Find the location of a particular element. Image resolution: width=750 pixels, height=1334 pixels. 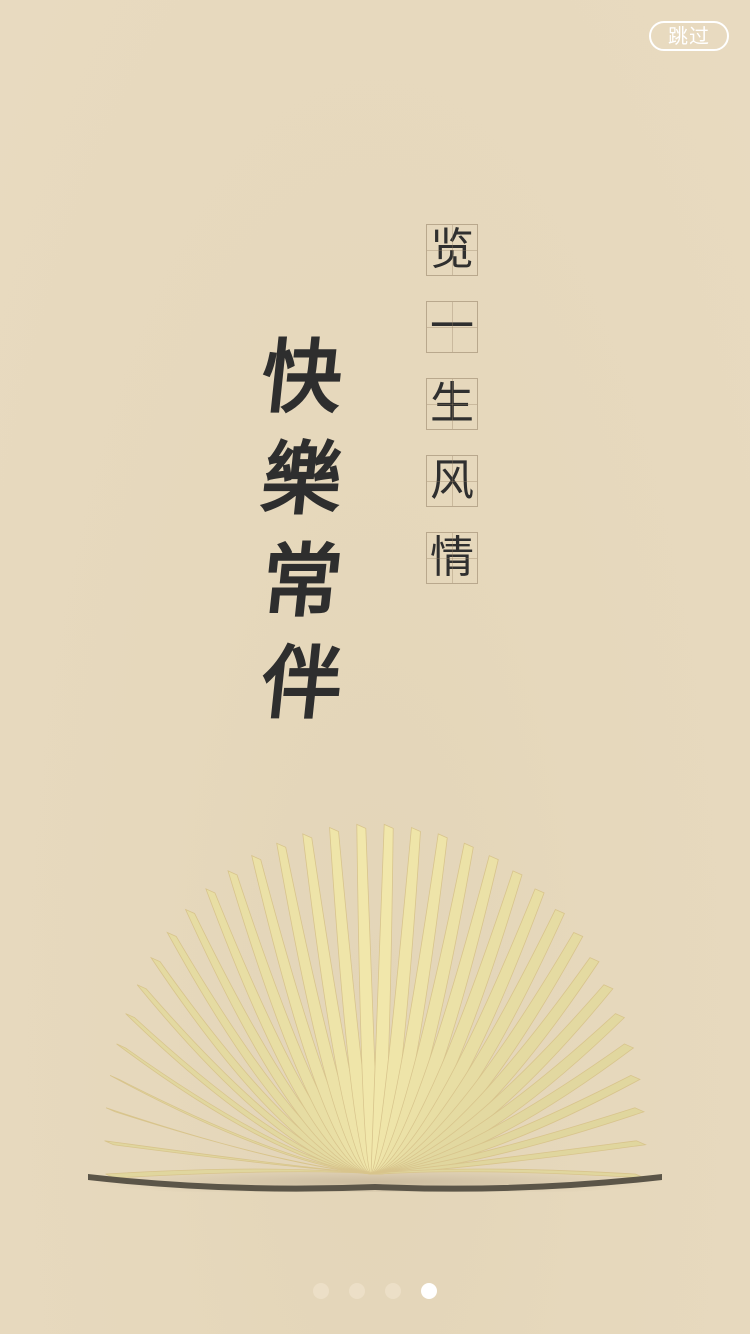

tagline-small-column: 览 一 生 风 情 is located at coordinates (452, 416).